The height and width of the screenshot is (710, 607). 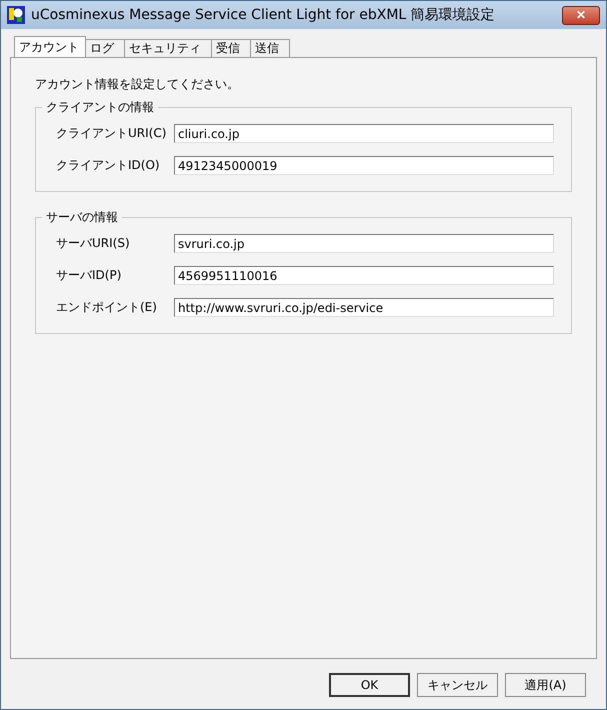 I want to click on tab: アカウント, so click(x=50, y=46).